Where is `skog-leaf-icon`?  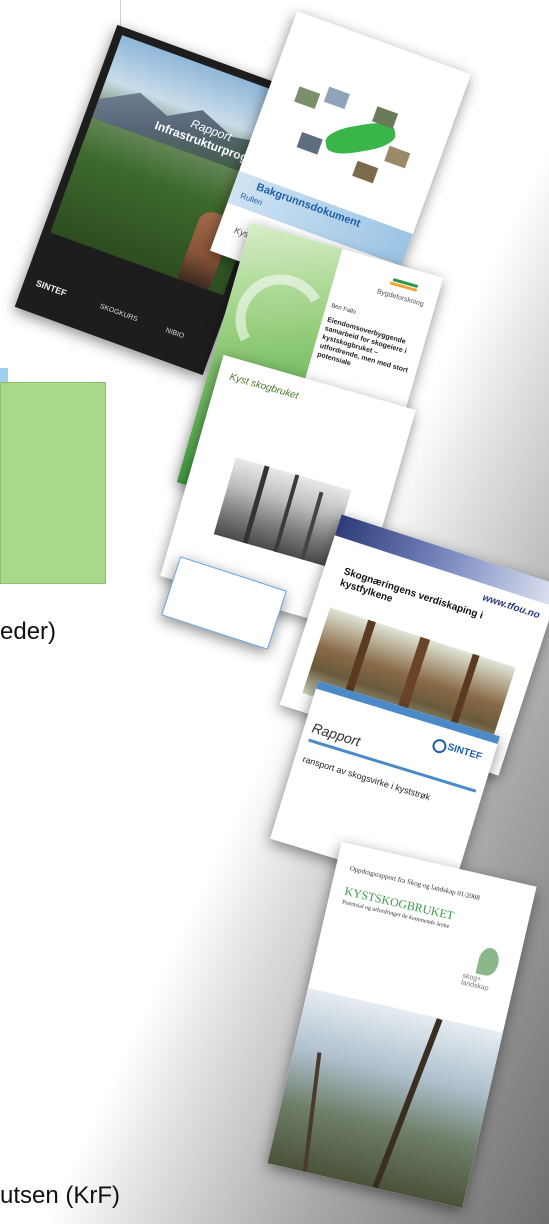
skog-leaf-icon is located at coordinates (488, 961).